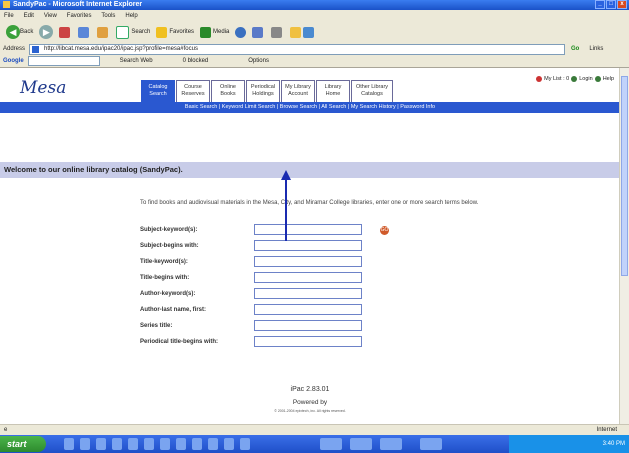  What do you see at coordinates (333, 91) in the screenshot?
I see `tab-library-home: Library Home` at bounding box center [333, 91].